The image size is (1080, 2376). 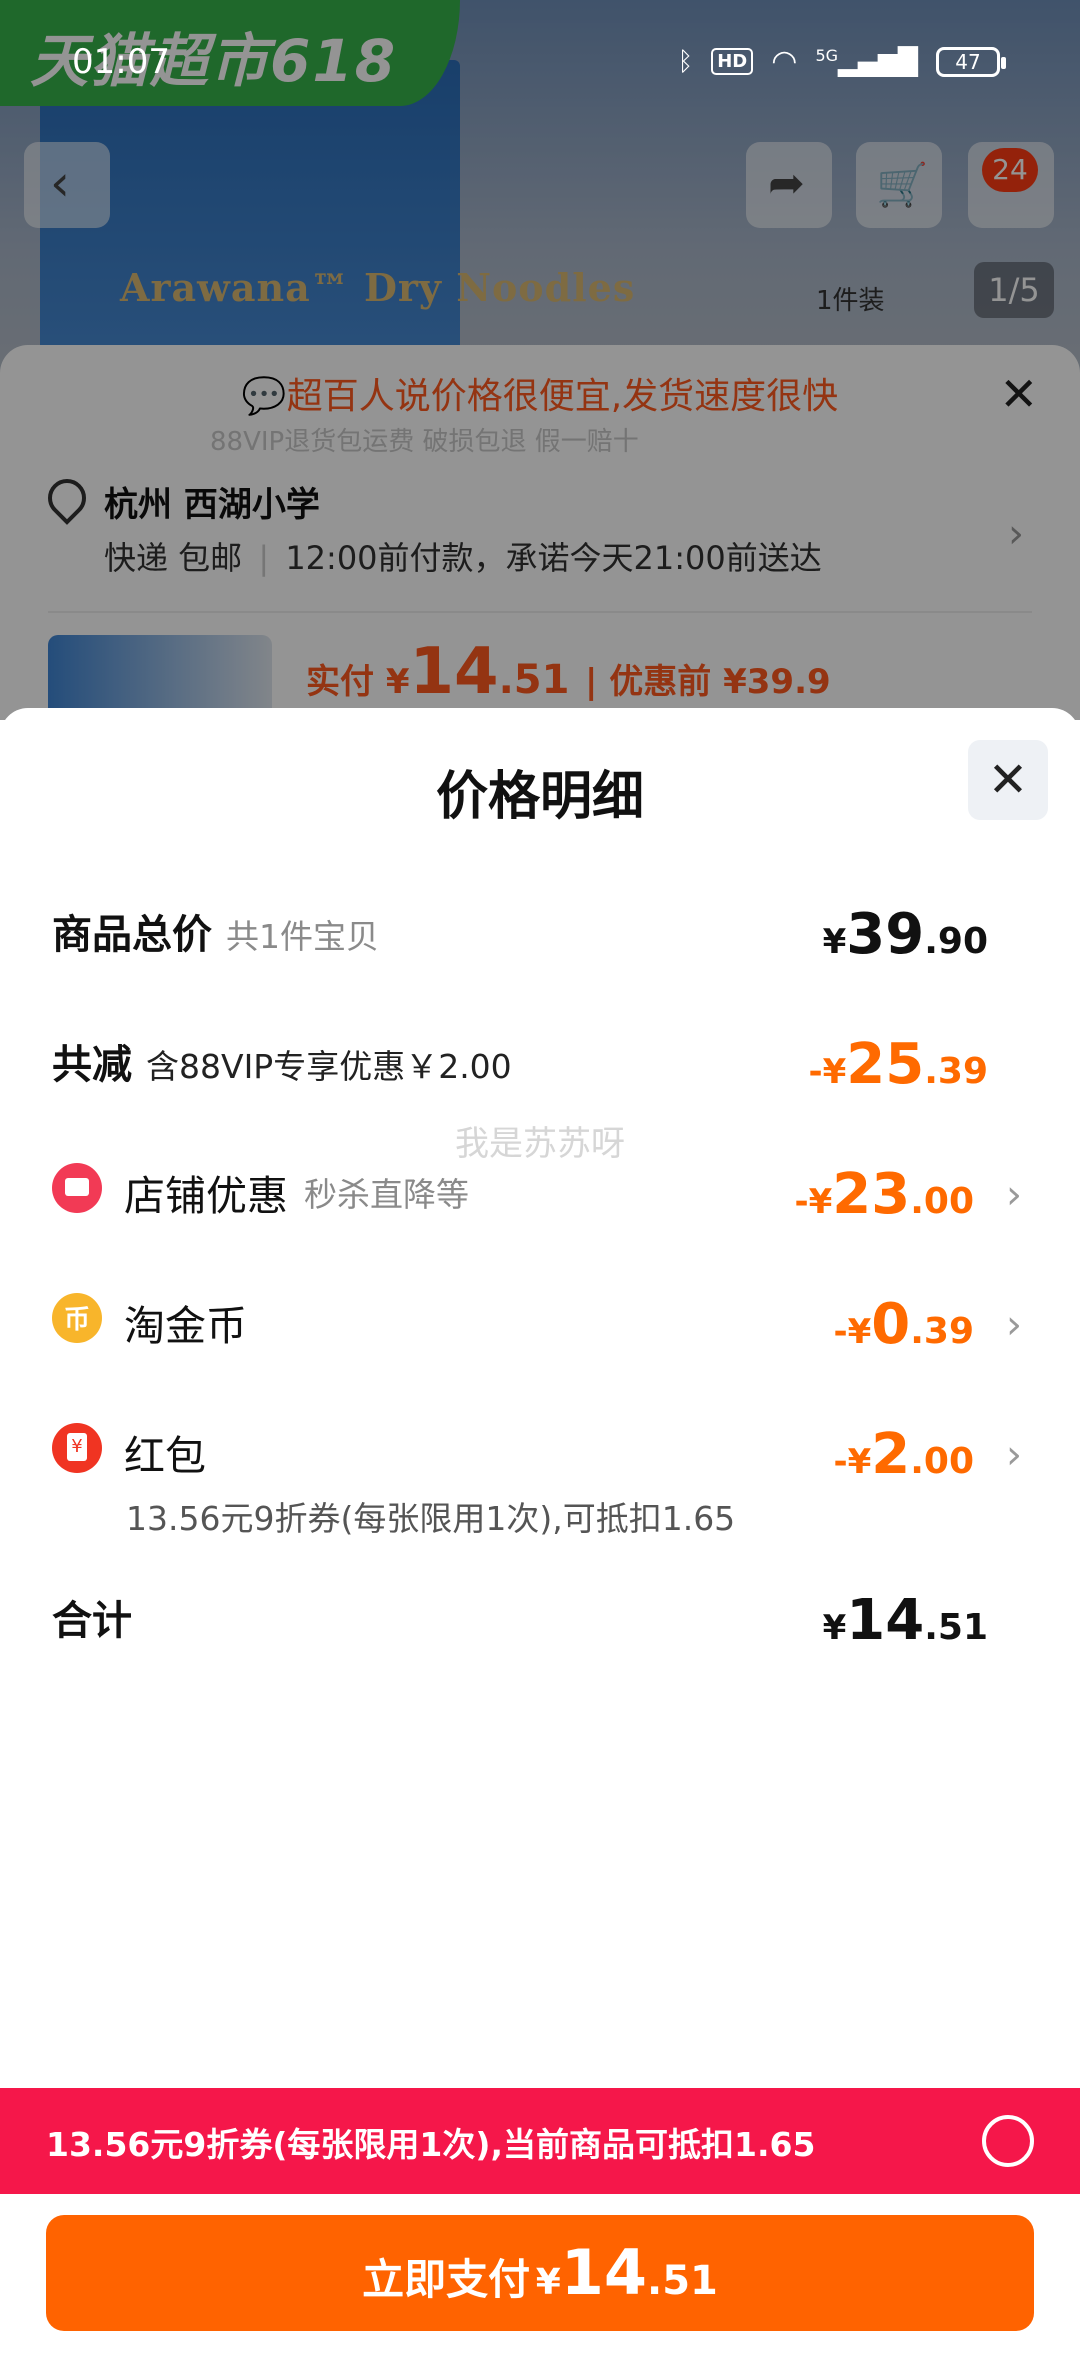 I want to click on total-goods-count: 共1件宝贝, so click(x=302, y=936).